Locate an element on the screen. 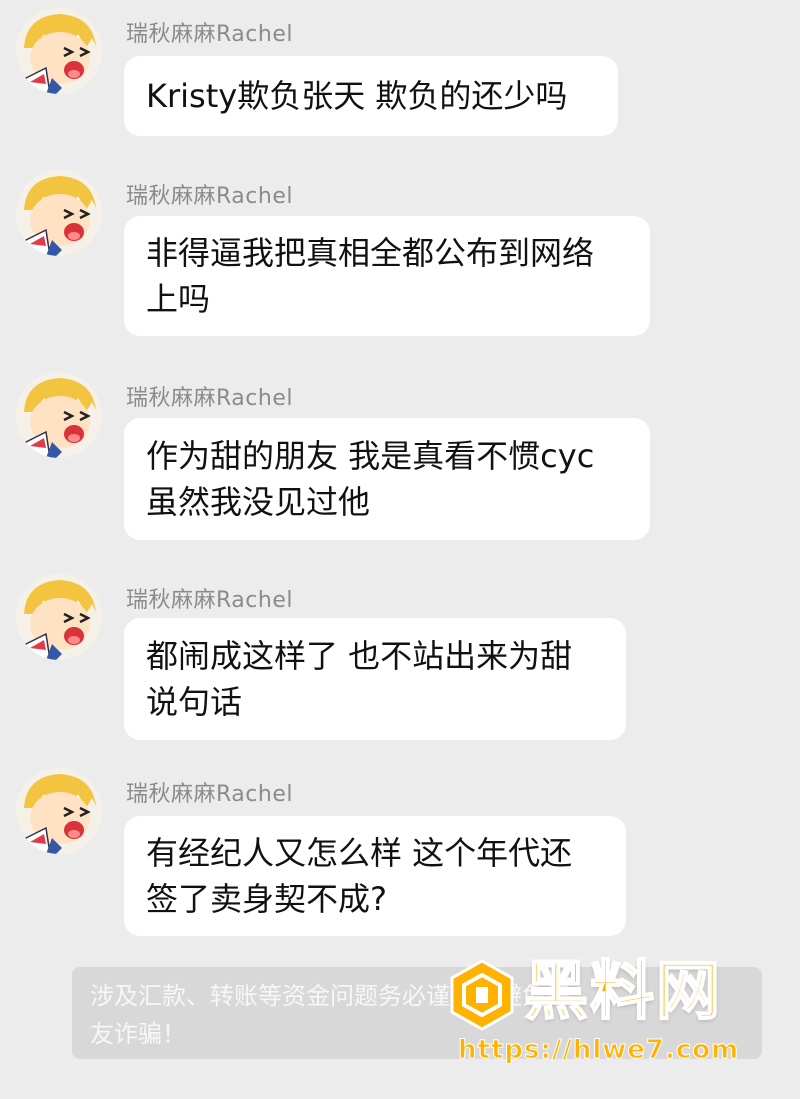  hexagon-logo-icon is located at coordinates (482, 995).